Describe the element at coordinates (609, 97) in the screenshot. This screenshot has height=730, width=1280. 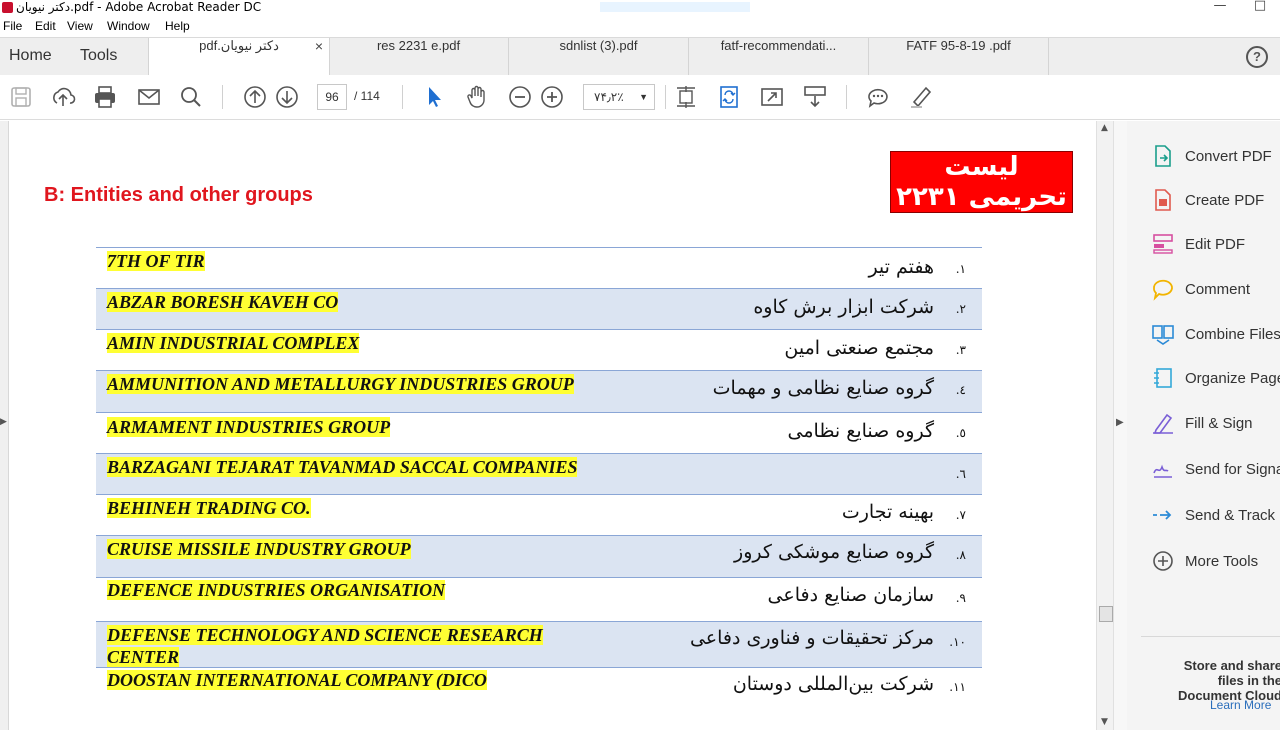
I see `zoom-value: ۷۴٫۲٪` at that location.